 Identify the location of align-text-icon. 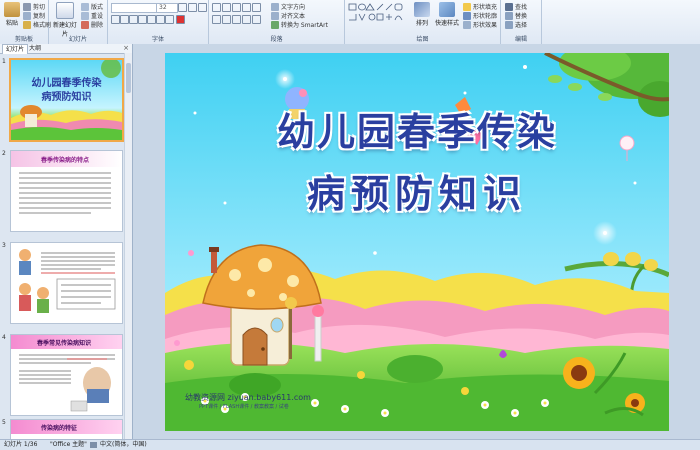
(275, 15).